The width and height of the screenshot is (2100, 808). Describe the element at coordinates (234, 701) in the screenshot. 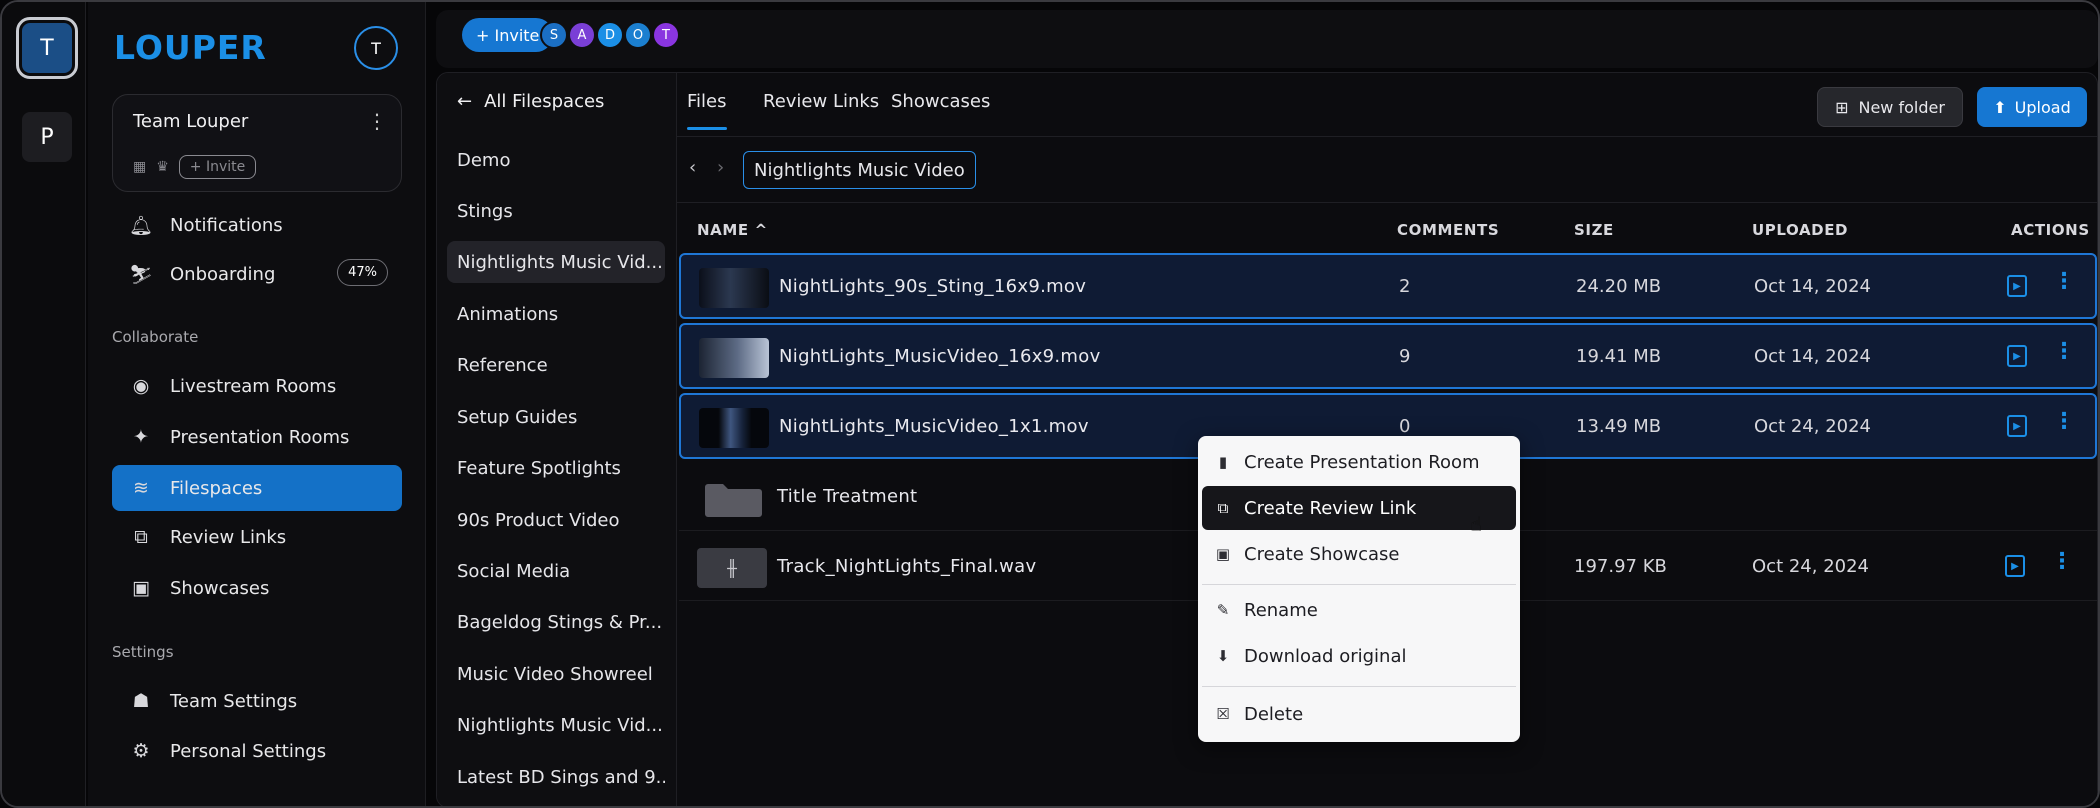

I see `sidebar-item-label: Team Settings` at that location.